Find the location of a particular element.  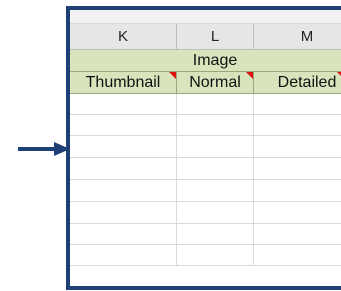

column-header-l: L is located at coordinates (215, 37).